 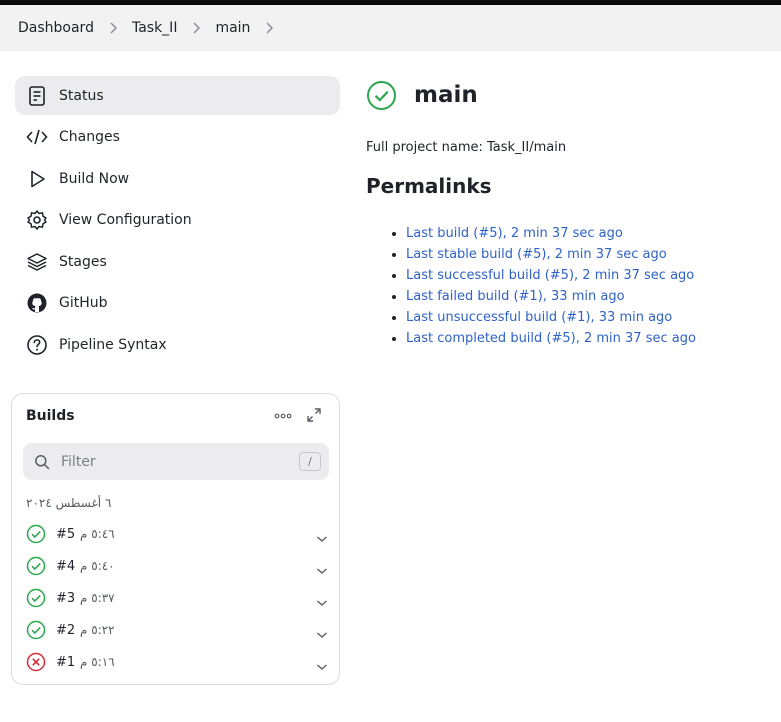 I want to click on build-number: #4, so click(x=68, y=566).